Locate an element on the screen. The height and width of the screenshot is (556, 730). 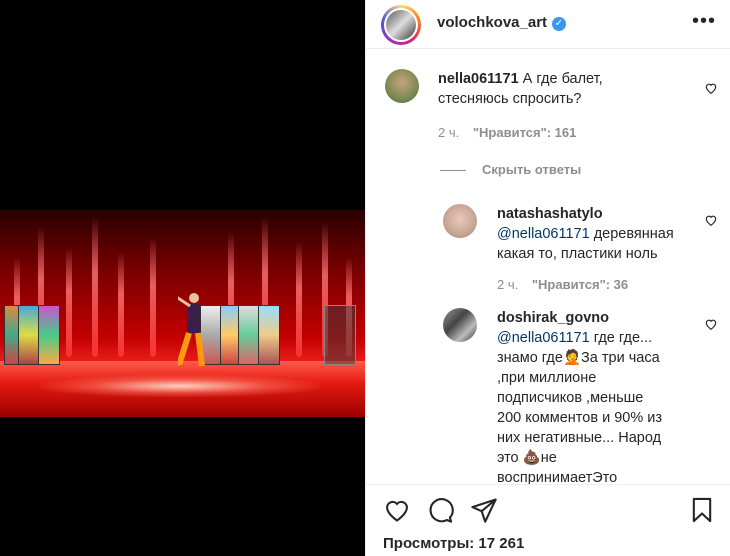
comment-username: natashashatylo is located at coordinates (550, 214).